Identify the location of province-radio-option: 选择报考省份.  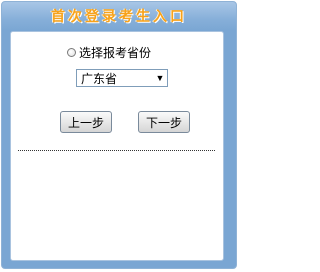
(109, 52).